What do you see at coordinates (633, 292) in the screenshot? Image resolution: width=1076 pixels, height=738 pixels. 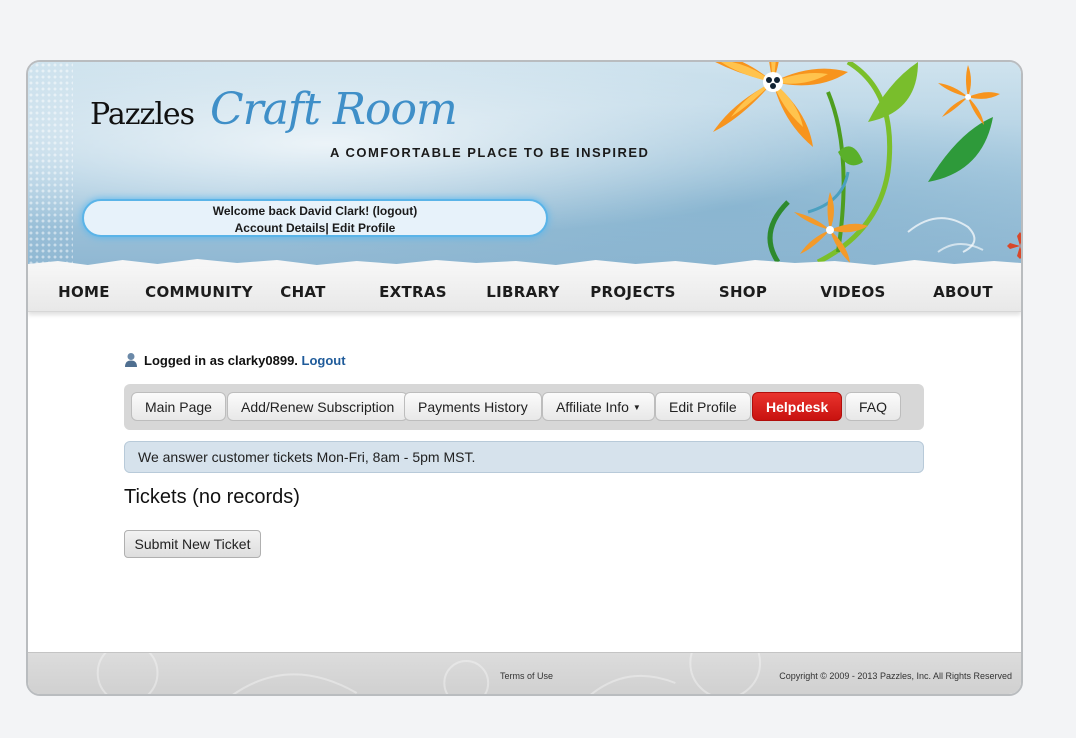 I see `nav-projects: PROJECTS` at bounding box center [633, 292].